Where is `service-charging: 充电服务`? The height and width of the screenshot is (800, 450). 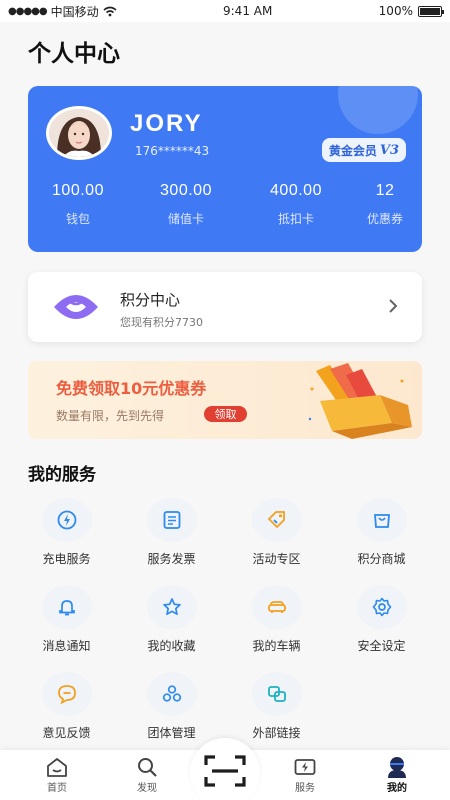
service-charging: 充电服务 is located at coordinates (66, 532).